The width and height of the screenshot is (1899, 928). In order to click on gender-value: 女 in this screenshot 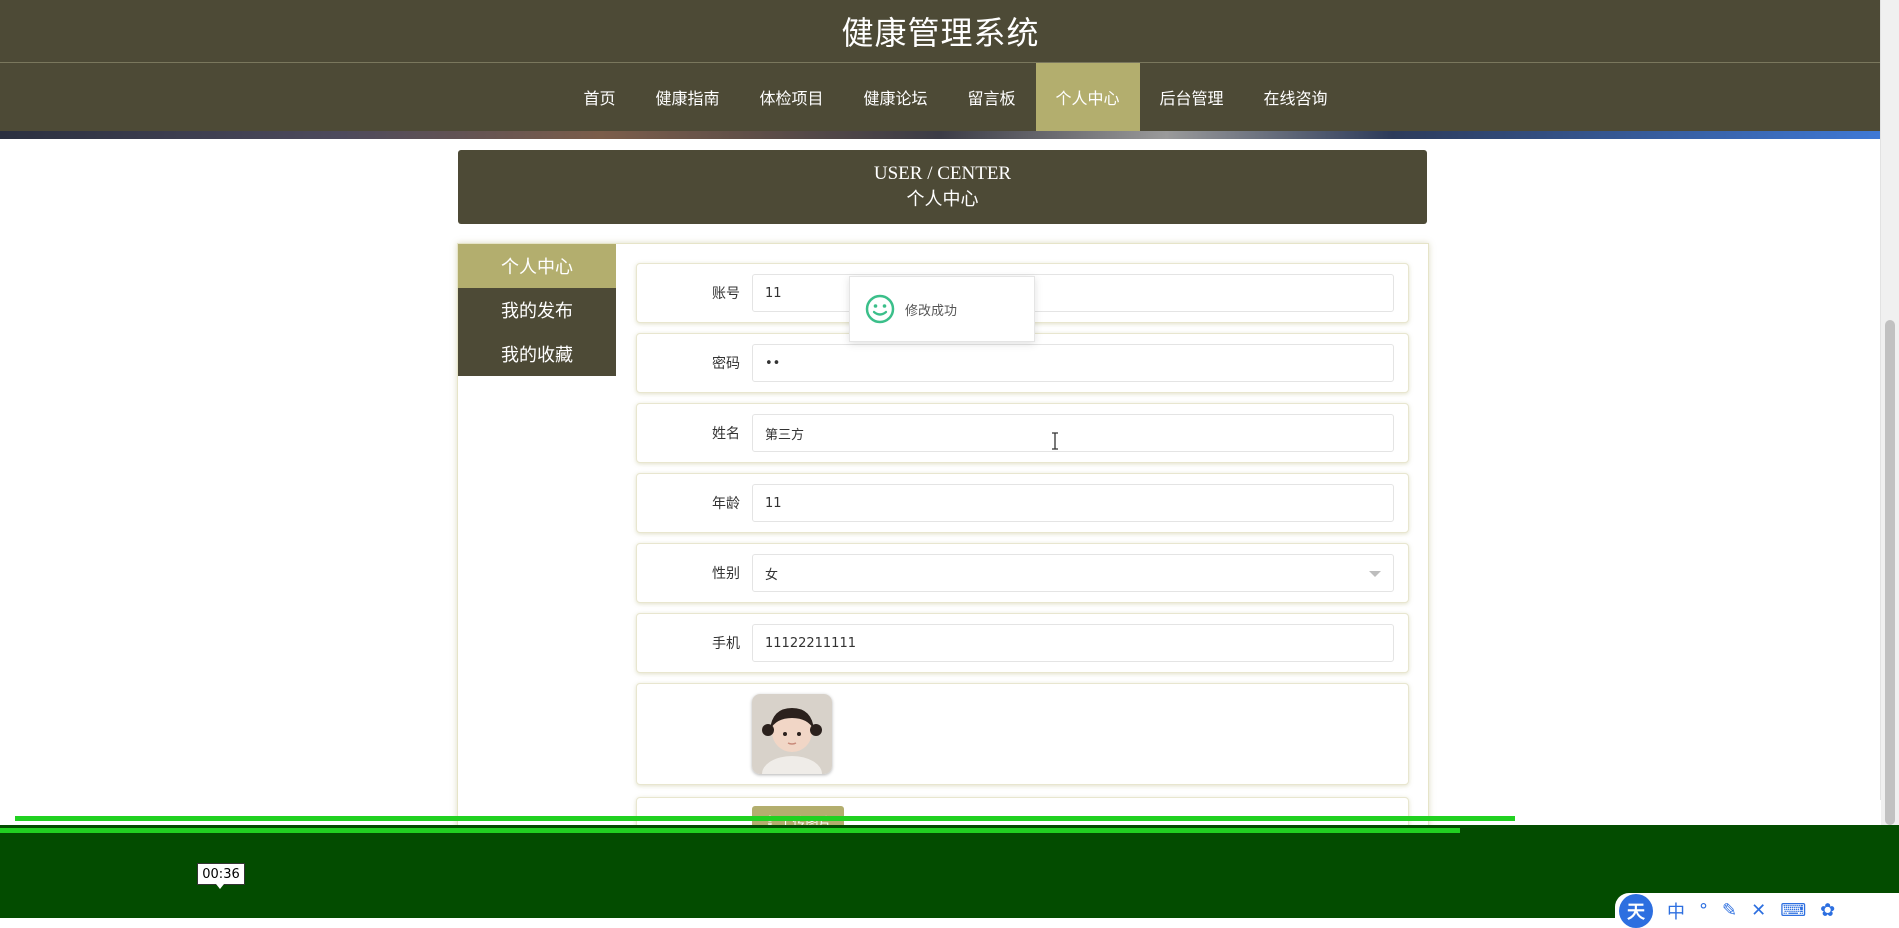, I will do `click(772, 575)`.